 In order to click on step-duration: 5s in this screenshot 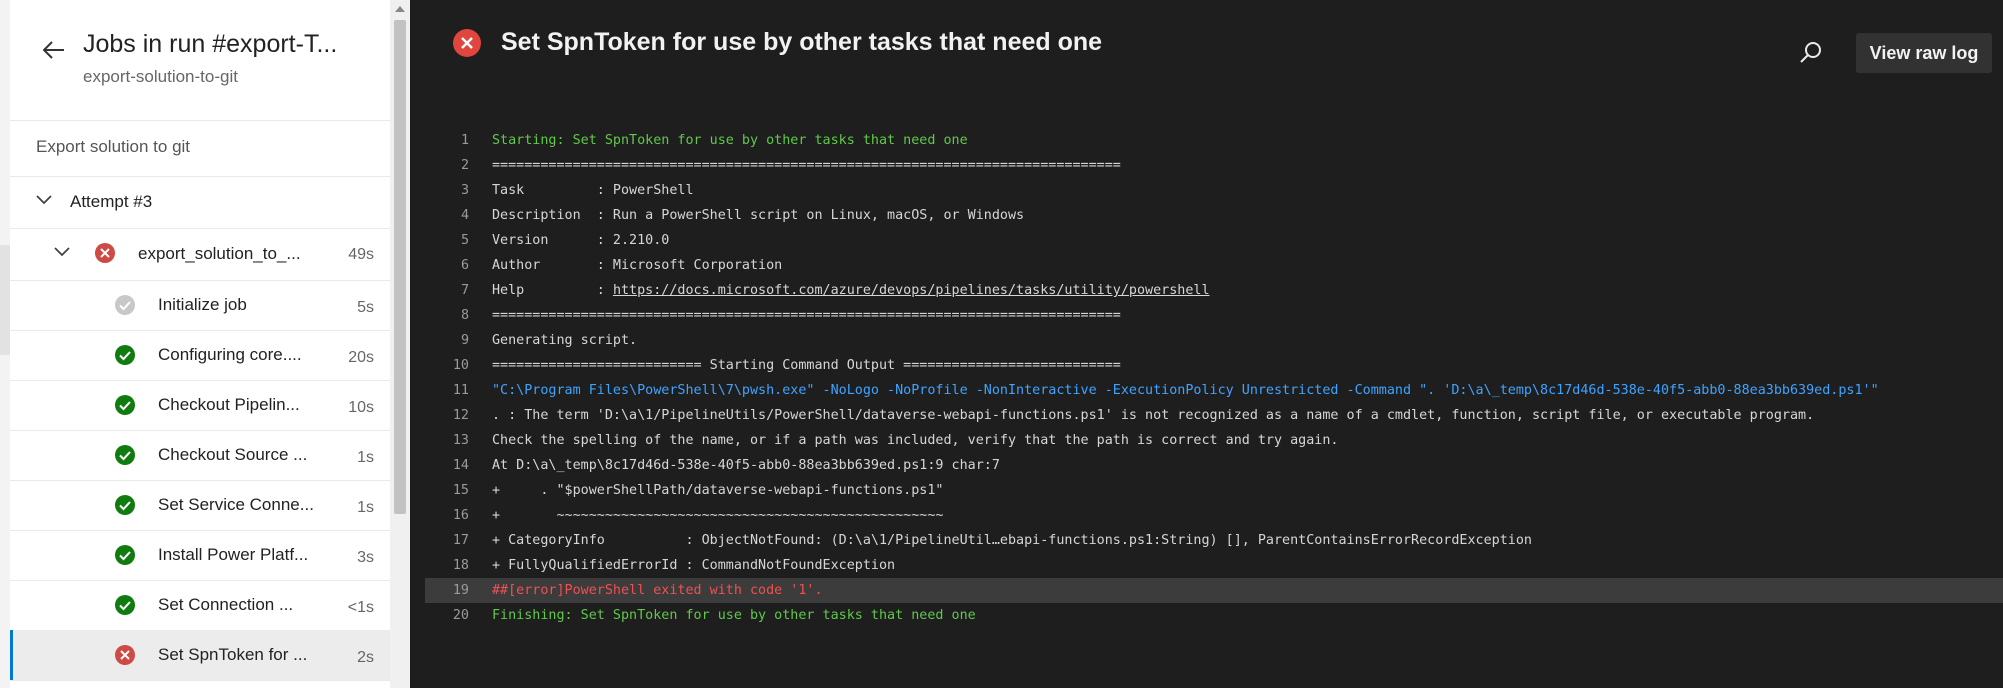, I will do `click(365, 307)`.